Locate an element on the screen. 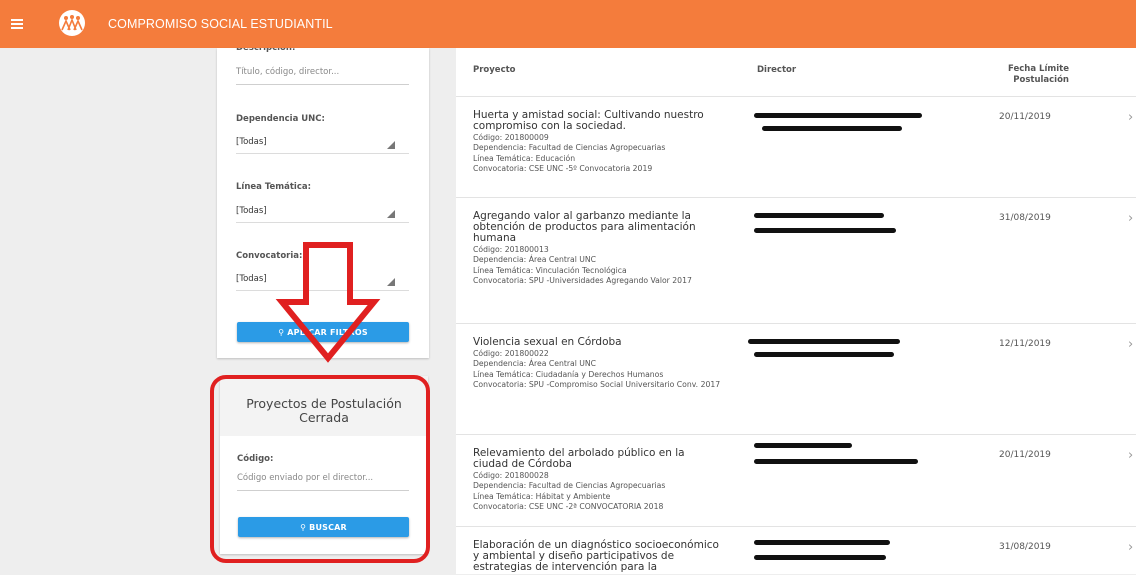 This screenshot has height=575, width=1136. dependencia-label: Dependencia UNC: is located at coordinates (280, 119).